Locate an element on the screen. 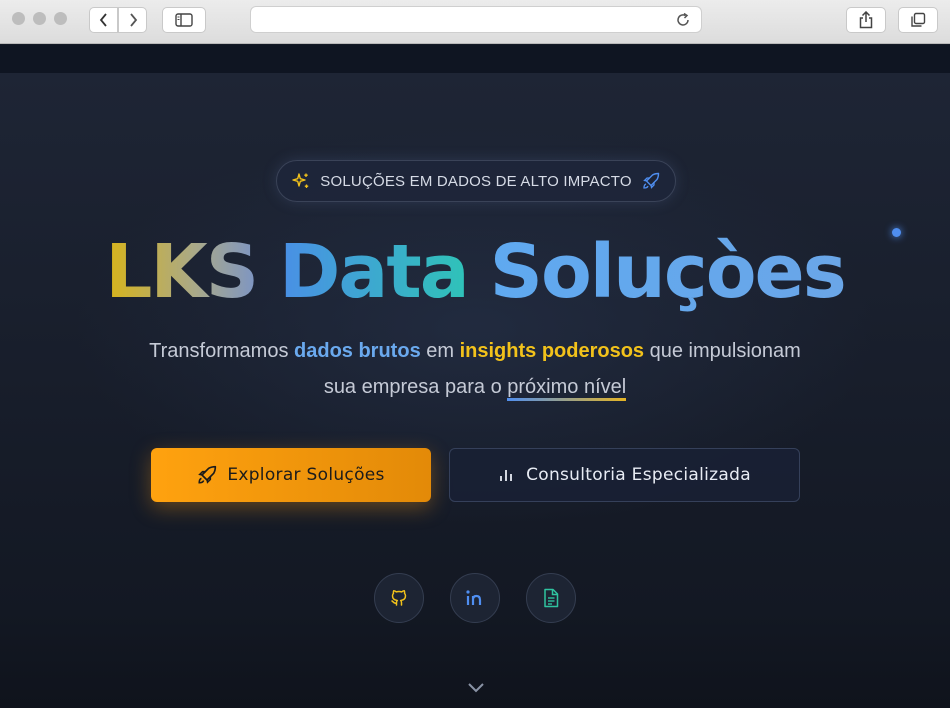  tabs-icon is located at coordinates (918, 19).